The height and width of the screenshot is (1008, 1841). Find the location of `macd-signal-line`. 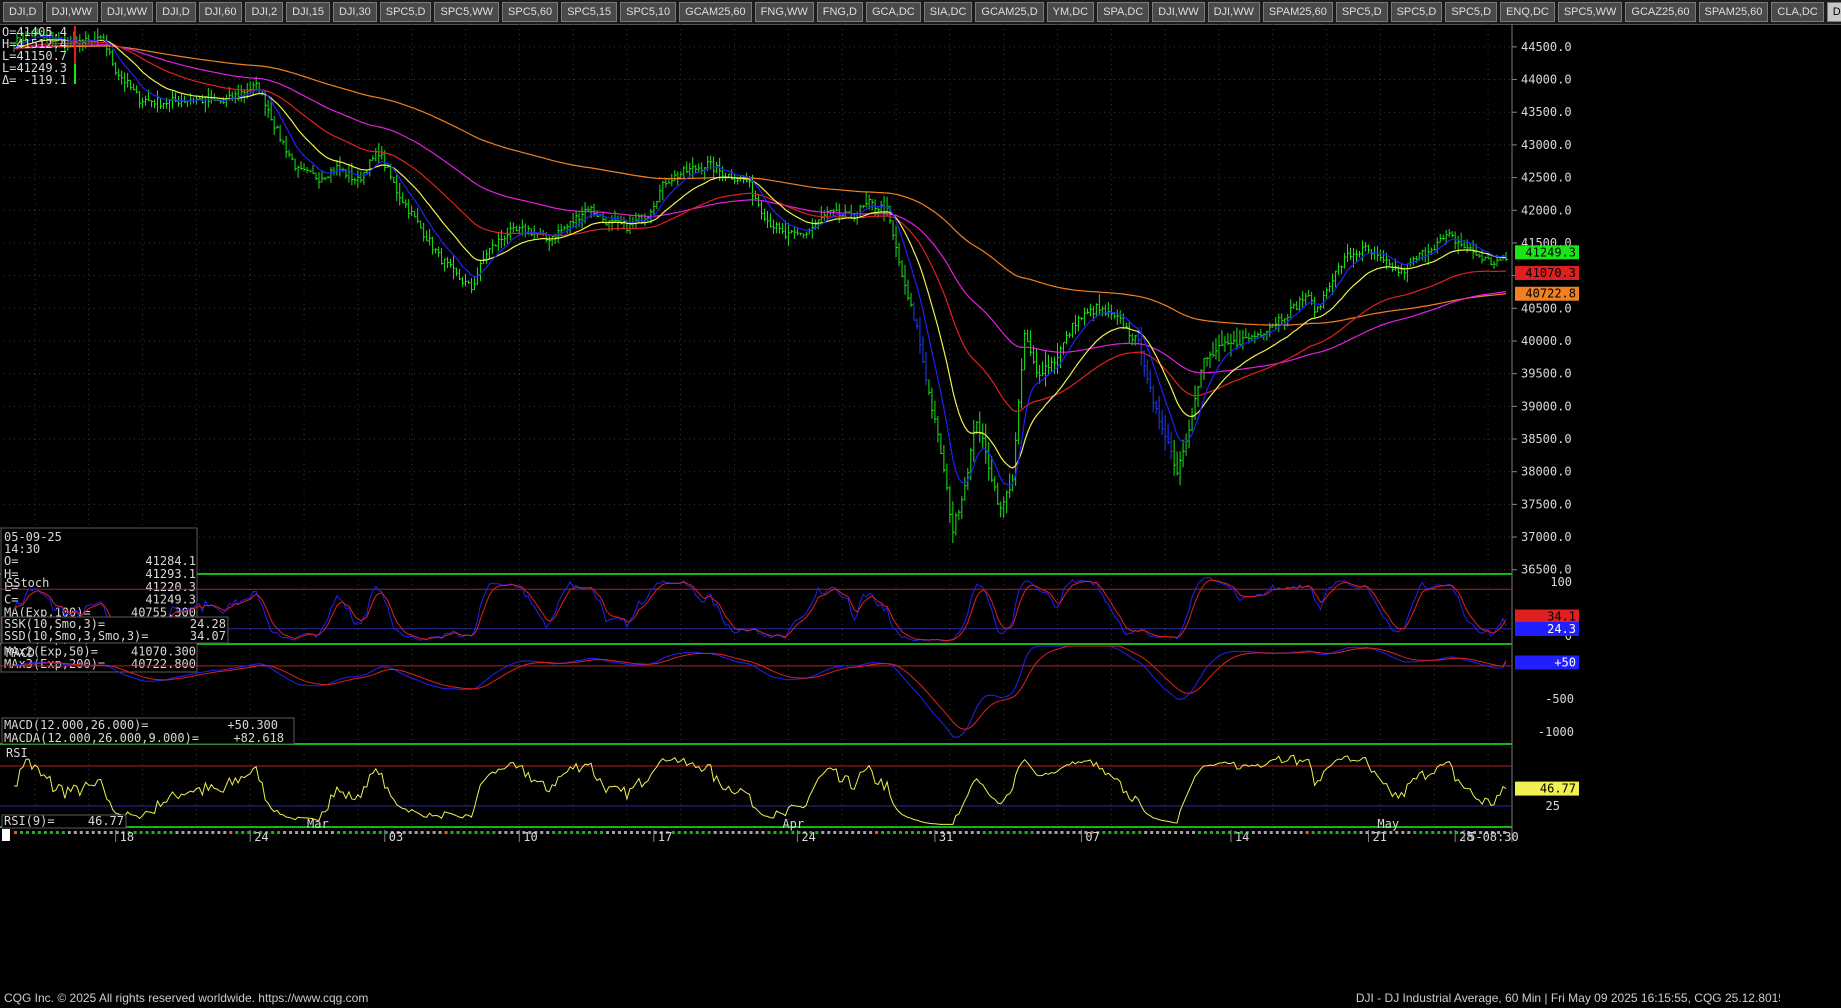

macd-signal-line is located at coordinates (760, 687).